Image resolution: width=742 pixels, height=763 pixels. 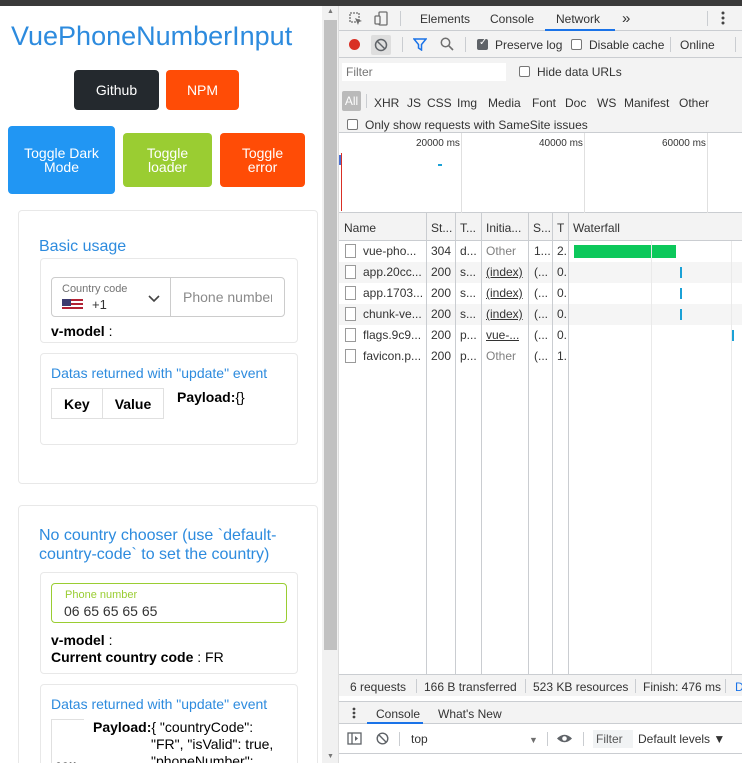 I want to click on phone-number-floating-label: Phone number, so click(x=101, y=595).